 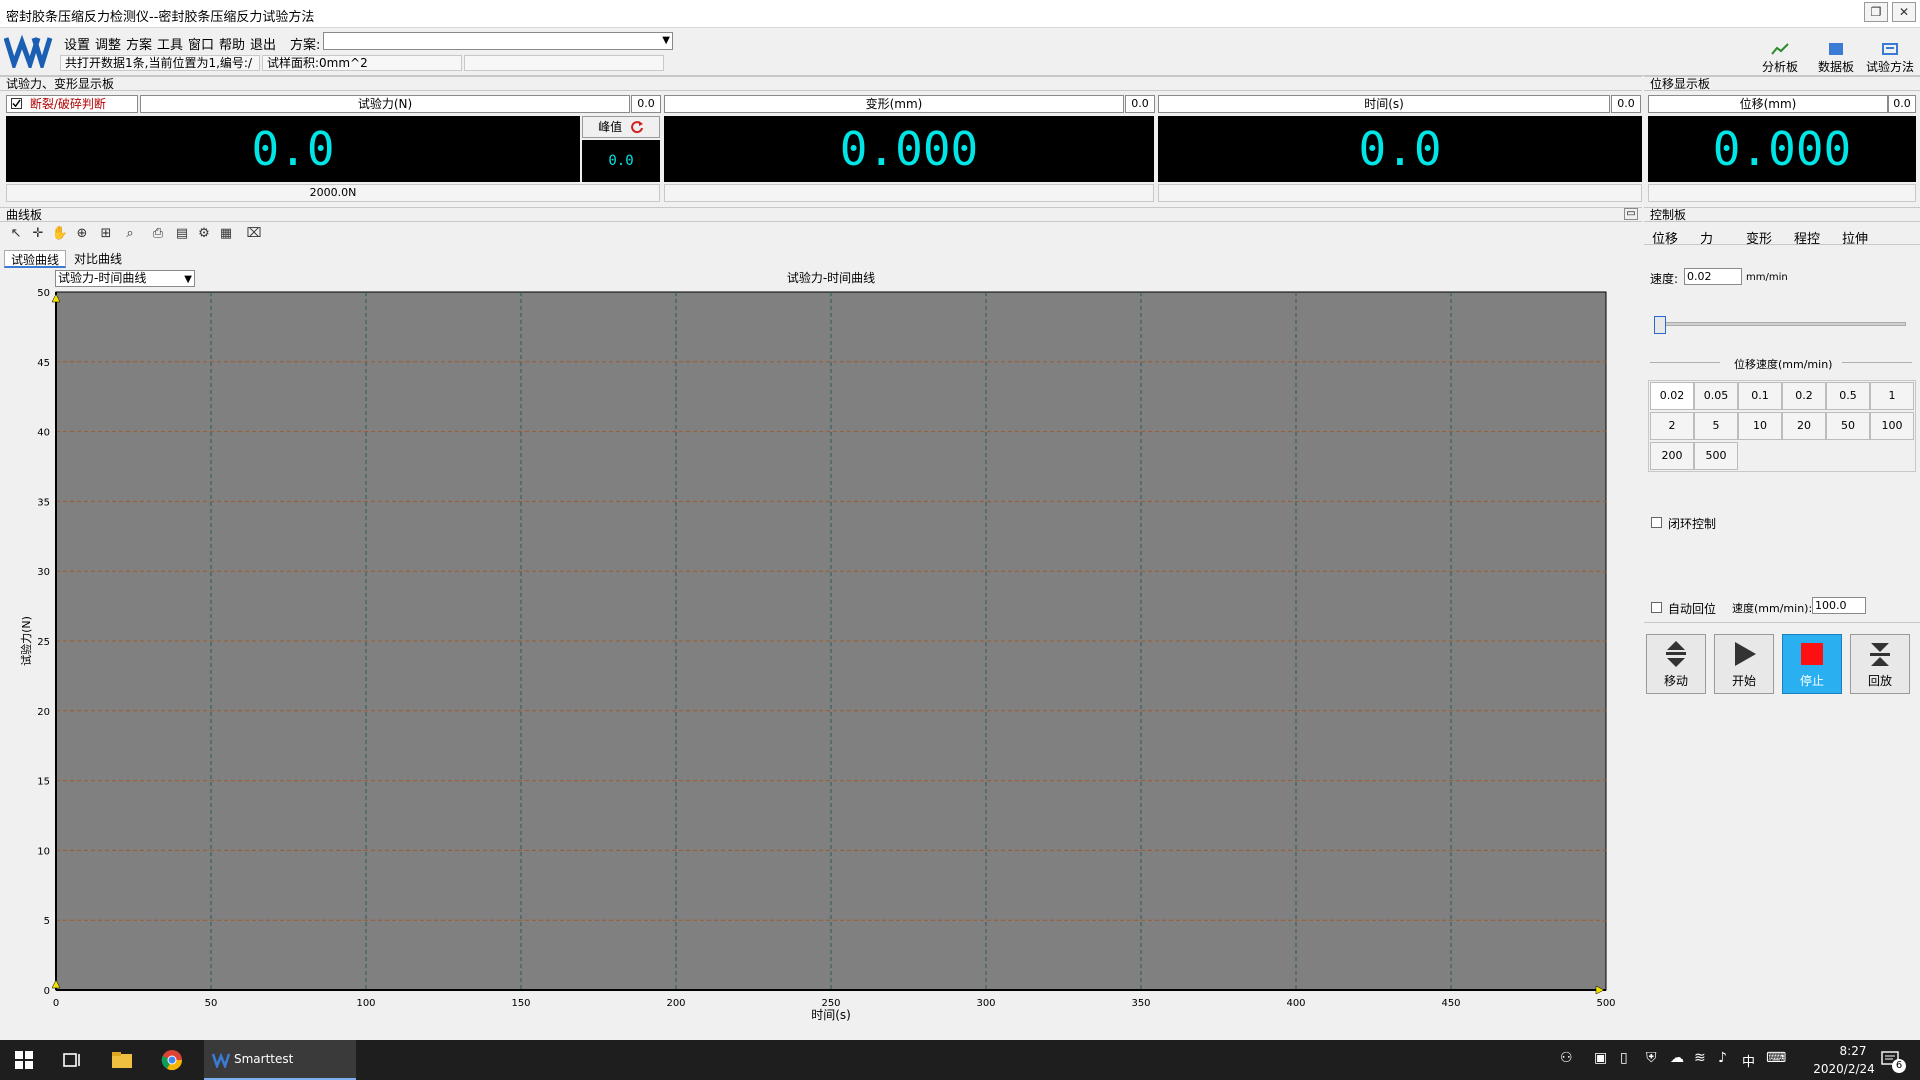 I want to click on zoom-in-icon: ⊕, so click(x=82, y=234).